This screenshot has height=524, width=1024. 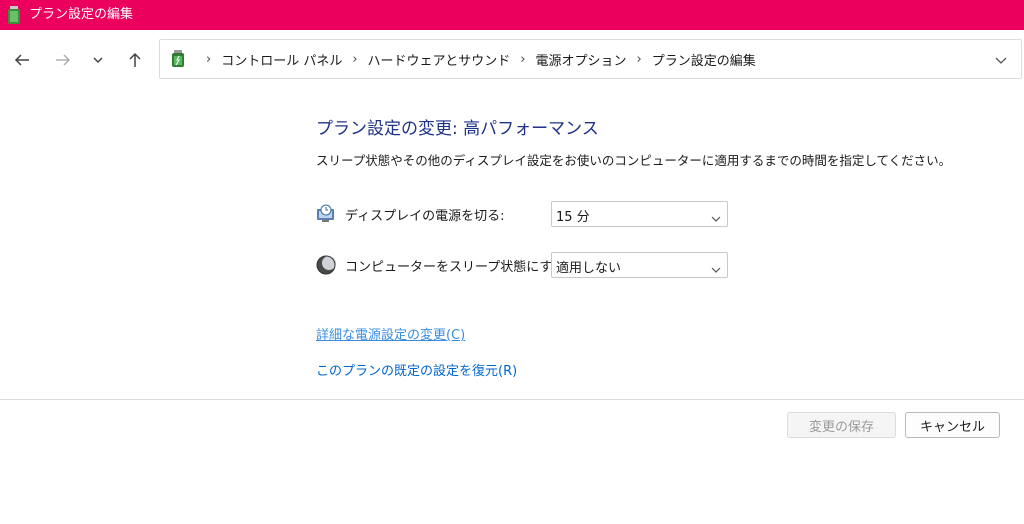 What do you see at coordinates (281, 59) in the screenshot?
I see `breadcrumb-control-panel: コントロール パネル` at bounding box center [281, 59].